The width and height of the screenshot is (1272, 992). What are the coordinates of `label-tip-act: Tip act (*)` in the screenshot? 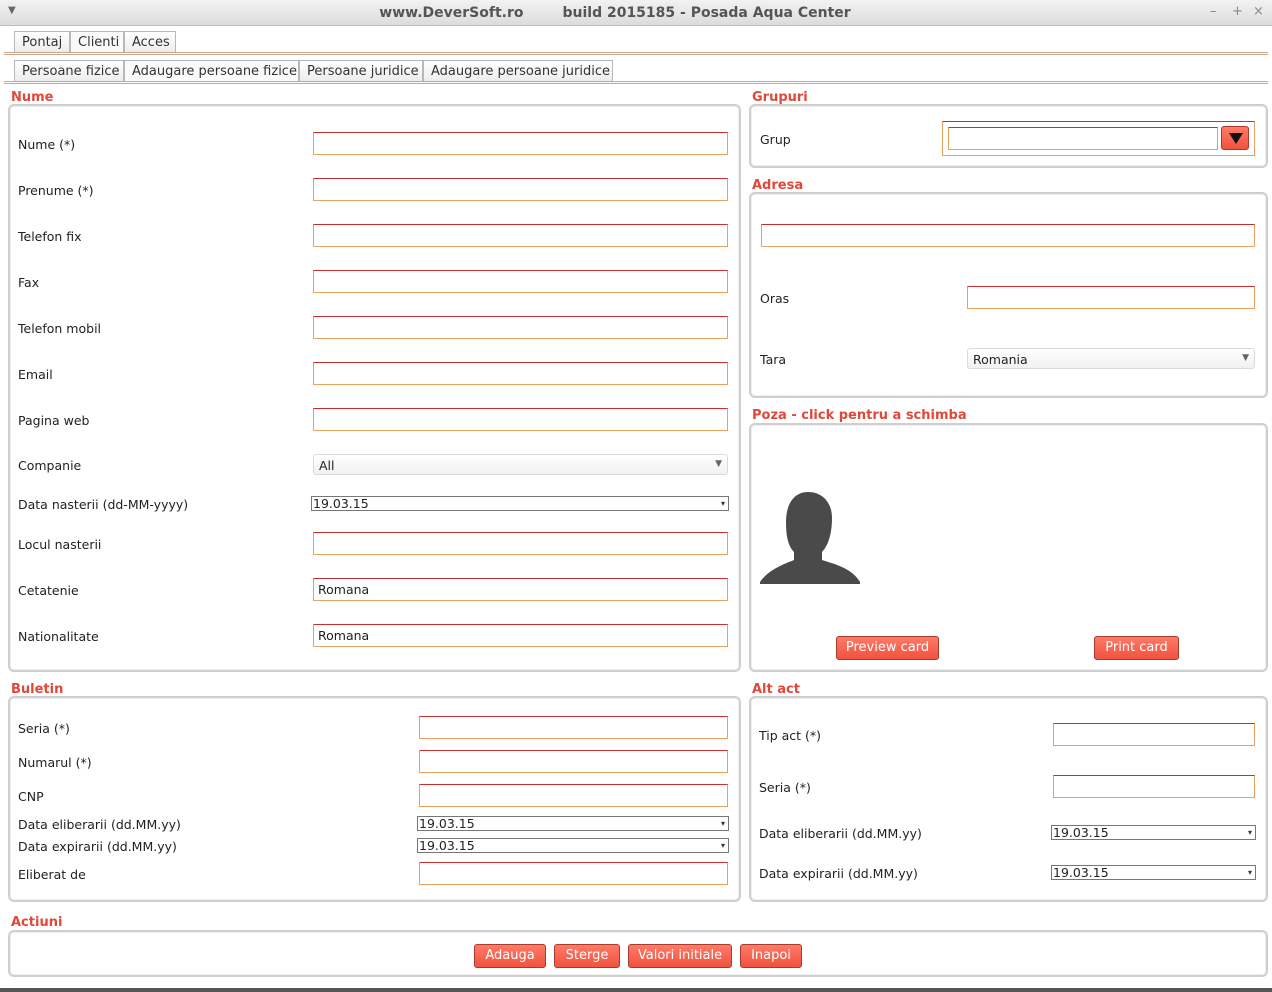 It's located at (790, 735).